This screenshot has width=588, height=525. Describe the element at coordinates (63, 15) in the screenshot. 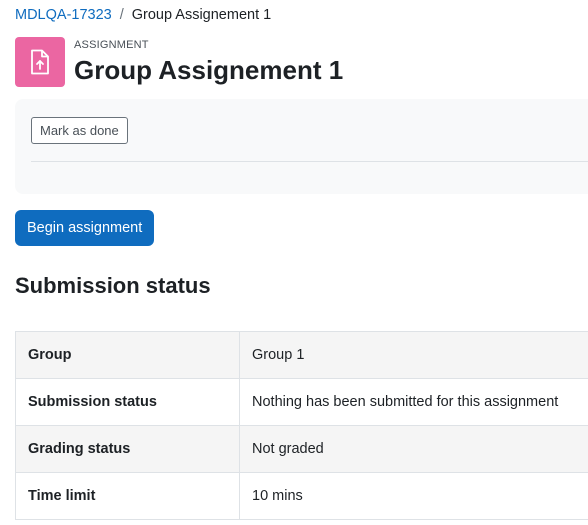

I see `breadcrumb-course-link: MDLQA-17323` at that location.